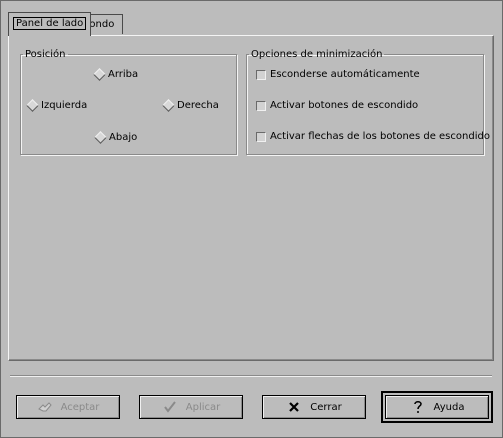 The image size is (503, 438). What do you see at coordinates (345, 74) in the screenshot?
I see `checkbox-autohide-label: Esconderse automáticamente` at bounding box center [345, 74].